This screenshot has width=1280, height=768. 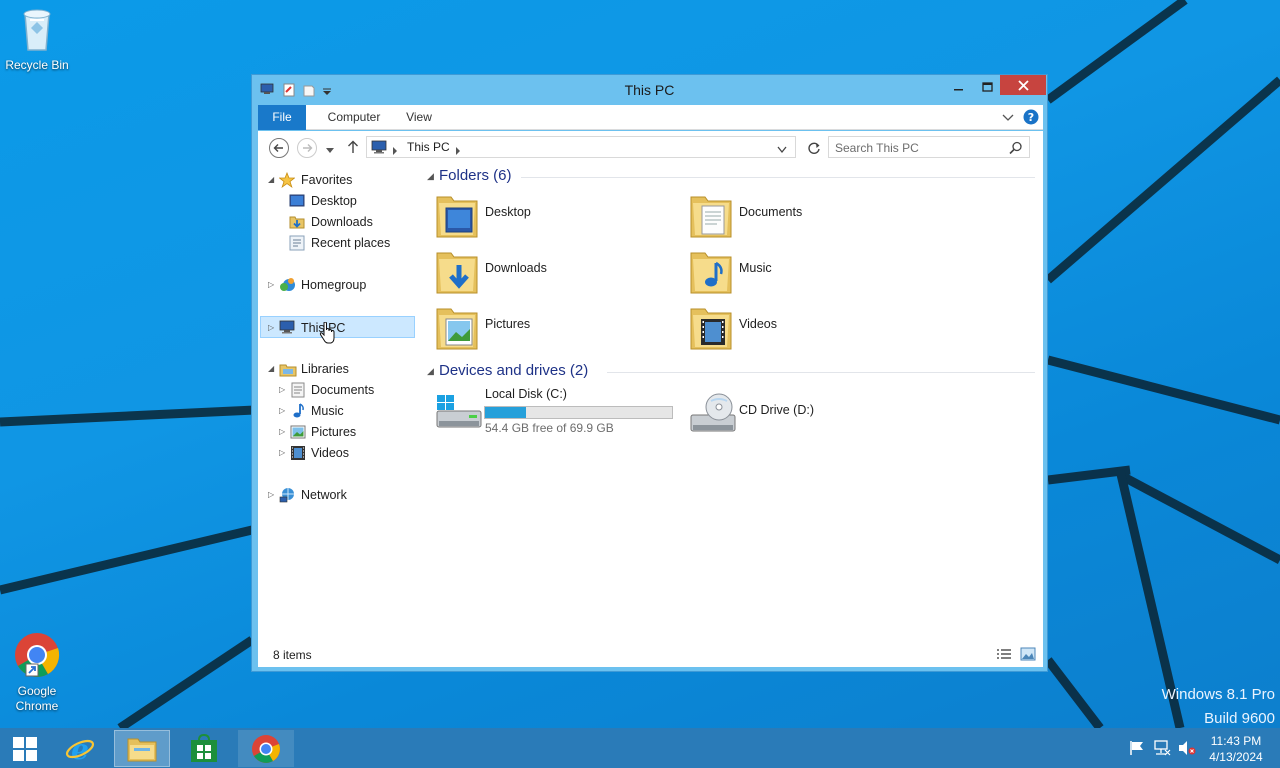 I want to click on recent-locations-icon, so click(x=330, y=151).